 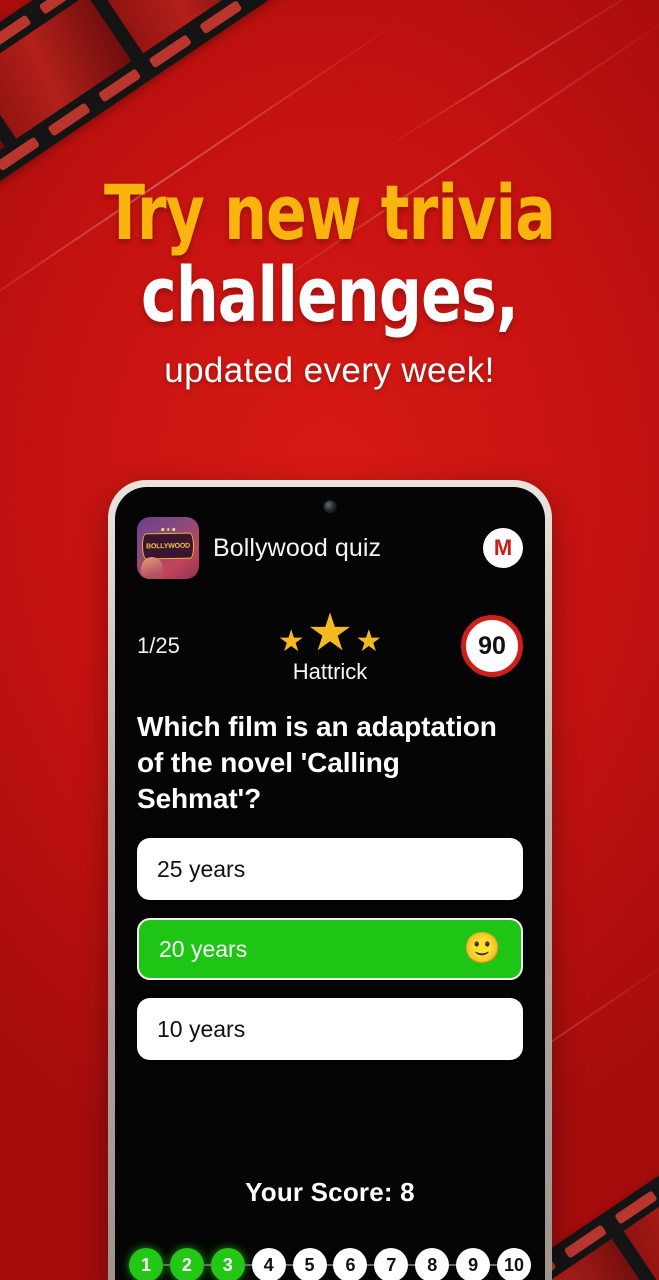 I want to click on pagination-dot: 4, so click(x=268, y=1264).